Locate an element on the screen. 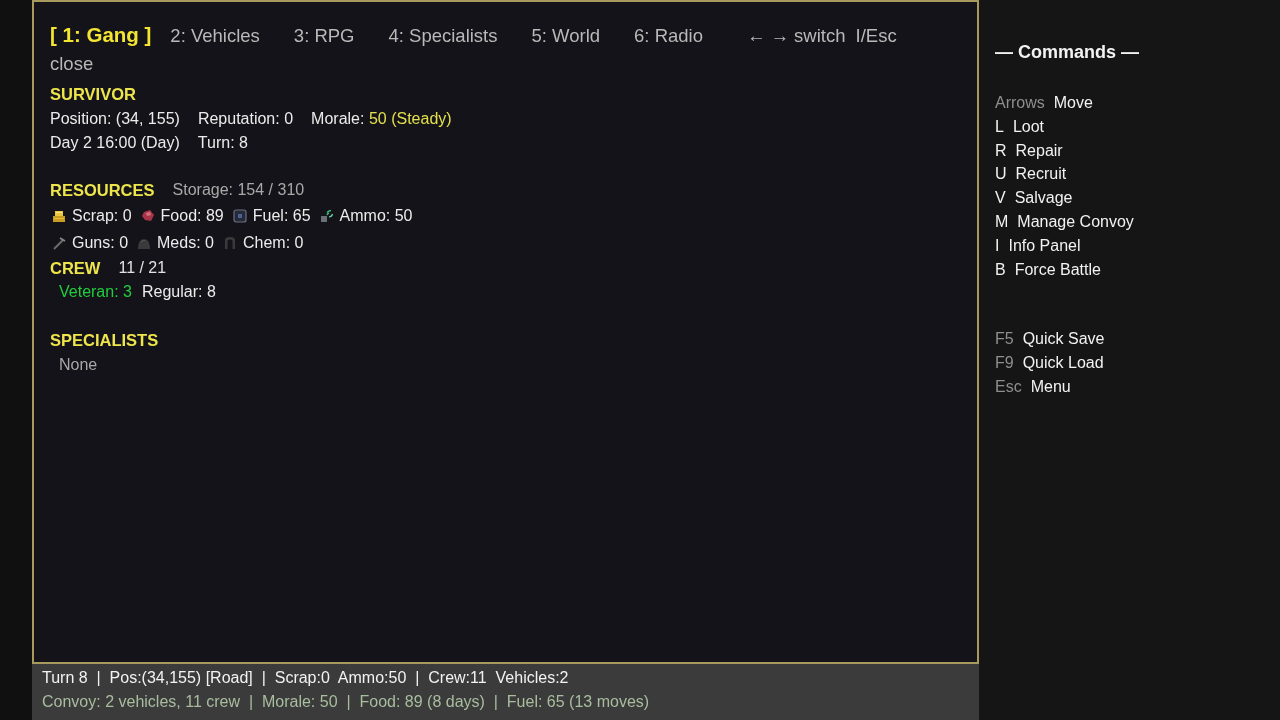  command-key: B is located at coordinates (1000, 269).